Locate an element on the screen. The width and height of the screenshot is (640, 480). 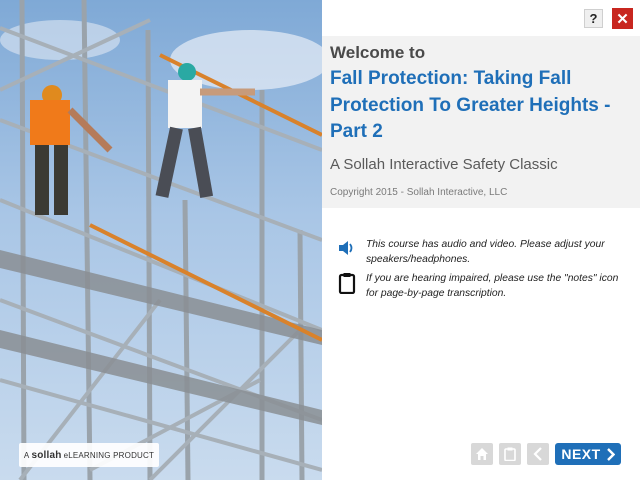
brand-badge: A sollah eLEARNING PRODUCT is located at coordinates (89, 455).